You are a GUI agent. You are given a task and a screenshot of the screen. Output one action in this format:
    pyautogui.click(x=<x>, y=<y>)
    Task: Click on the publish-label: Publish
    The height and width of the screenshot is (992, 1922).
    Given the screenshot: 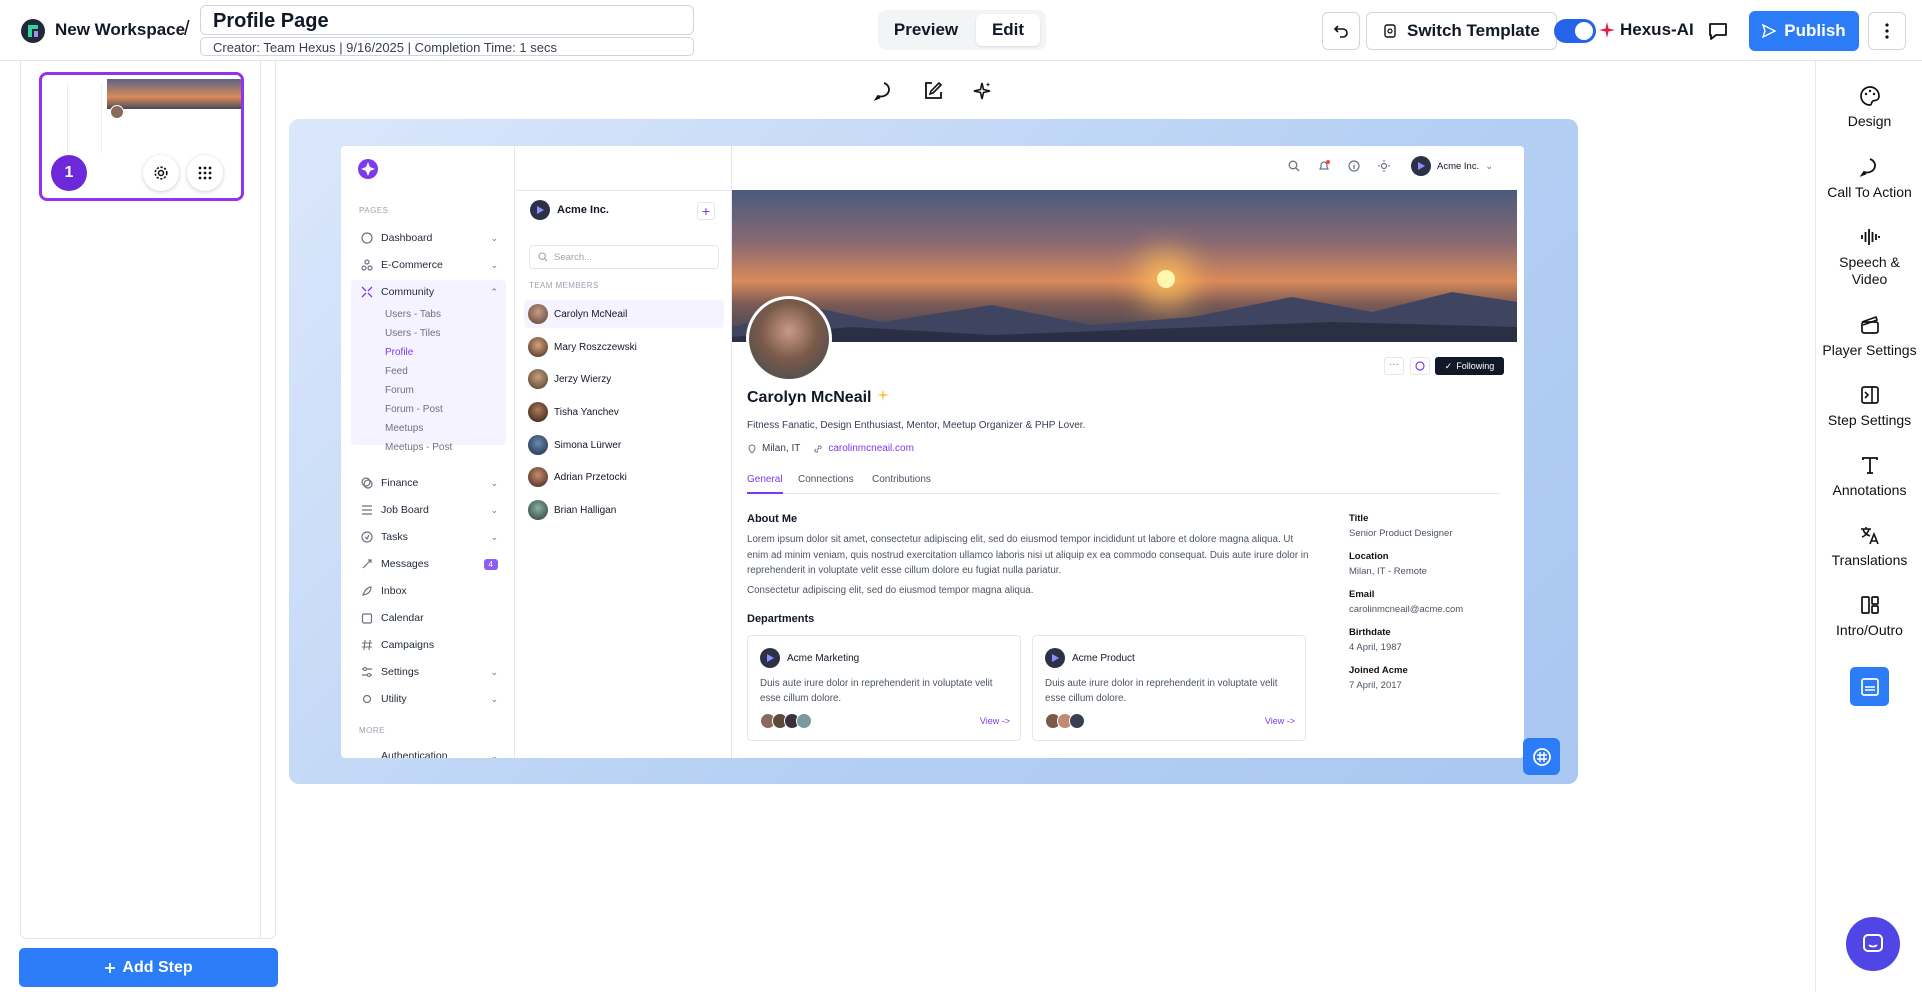 What is the action you would take?
    pyautogui.click(x=1815, y=30)
    